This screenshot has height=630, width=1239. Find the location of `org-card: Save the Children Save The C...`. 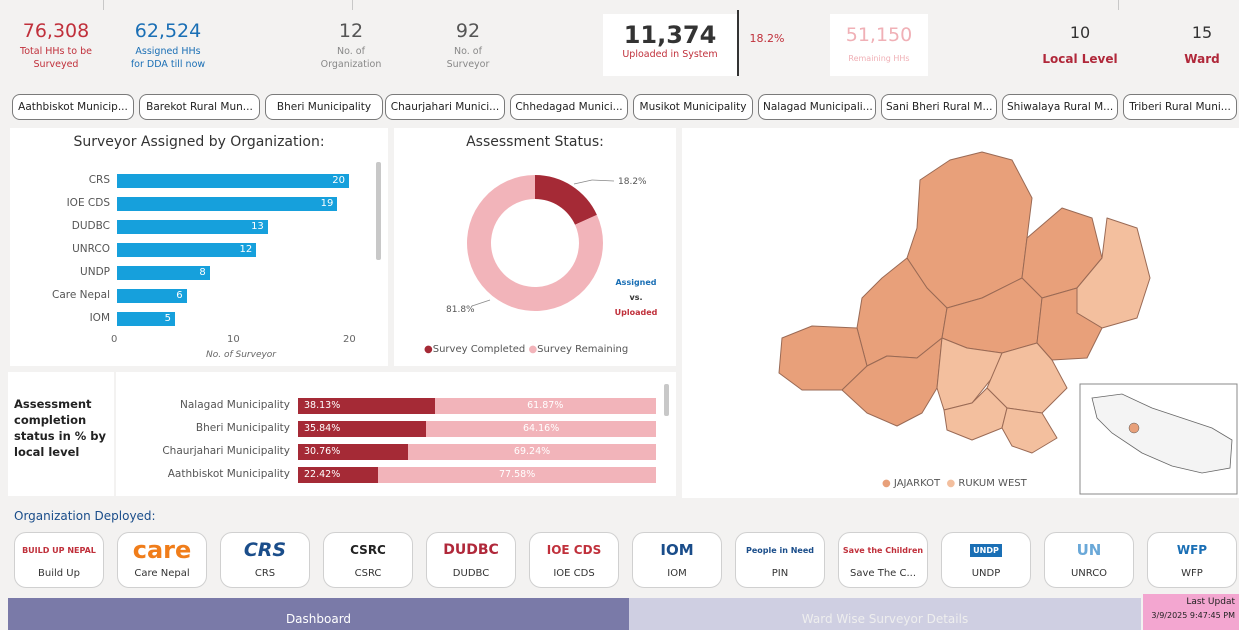

org-card: Save the Children Save The C... is located at coordinates (883, 560).